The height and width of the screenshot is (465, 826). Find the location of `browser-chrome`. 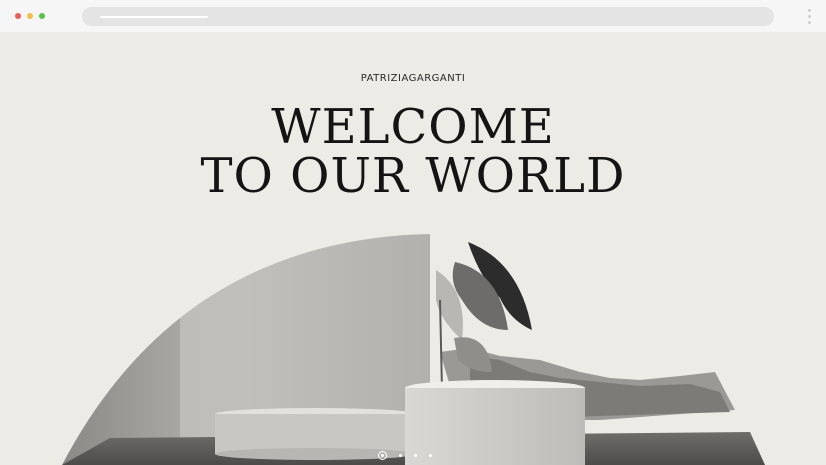

browser-chrome is located at coordinates (413, 16).